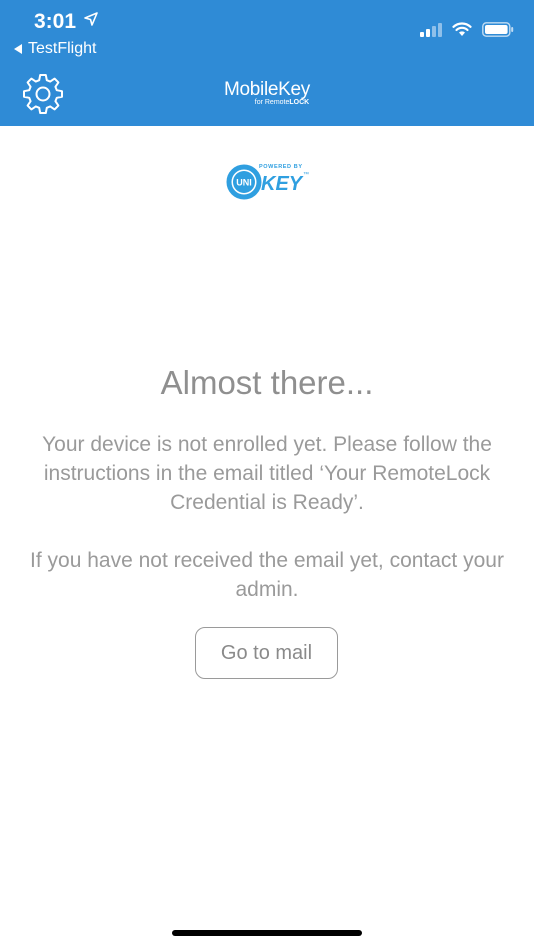  Describe the element at coordinates (267, 63) in the screenshot. I see `header-bar: 3:01 TestFlight MobileKey for RemoteLOCK` at that location.